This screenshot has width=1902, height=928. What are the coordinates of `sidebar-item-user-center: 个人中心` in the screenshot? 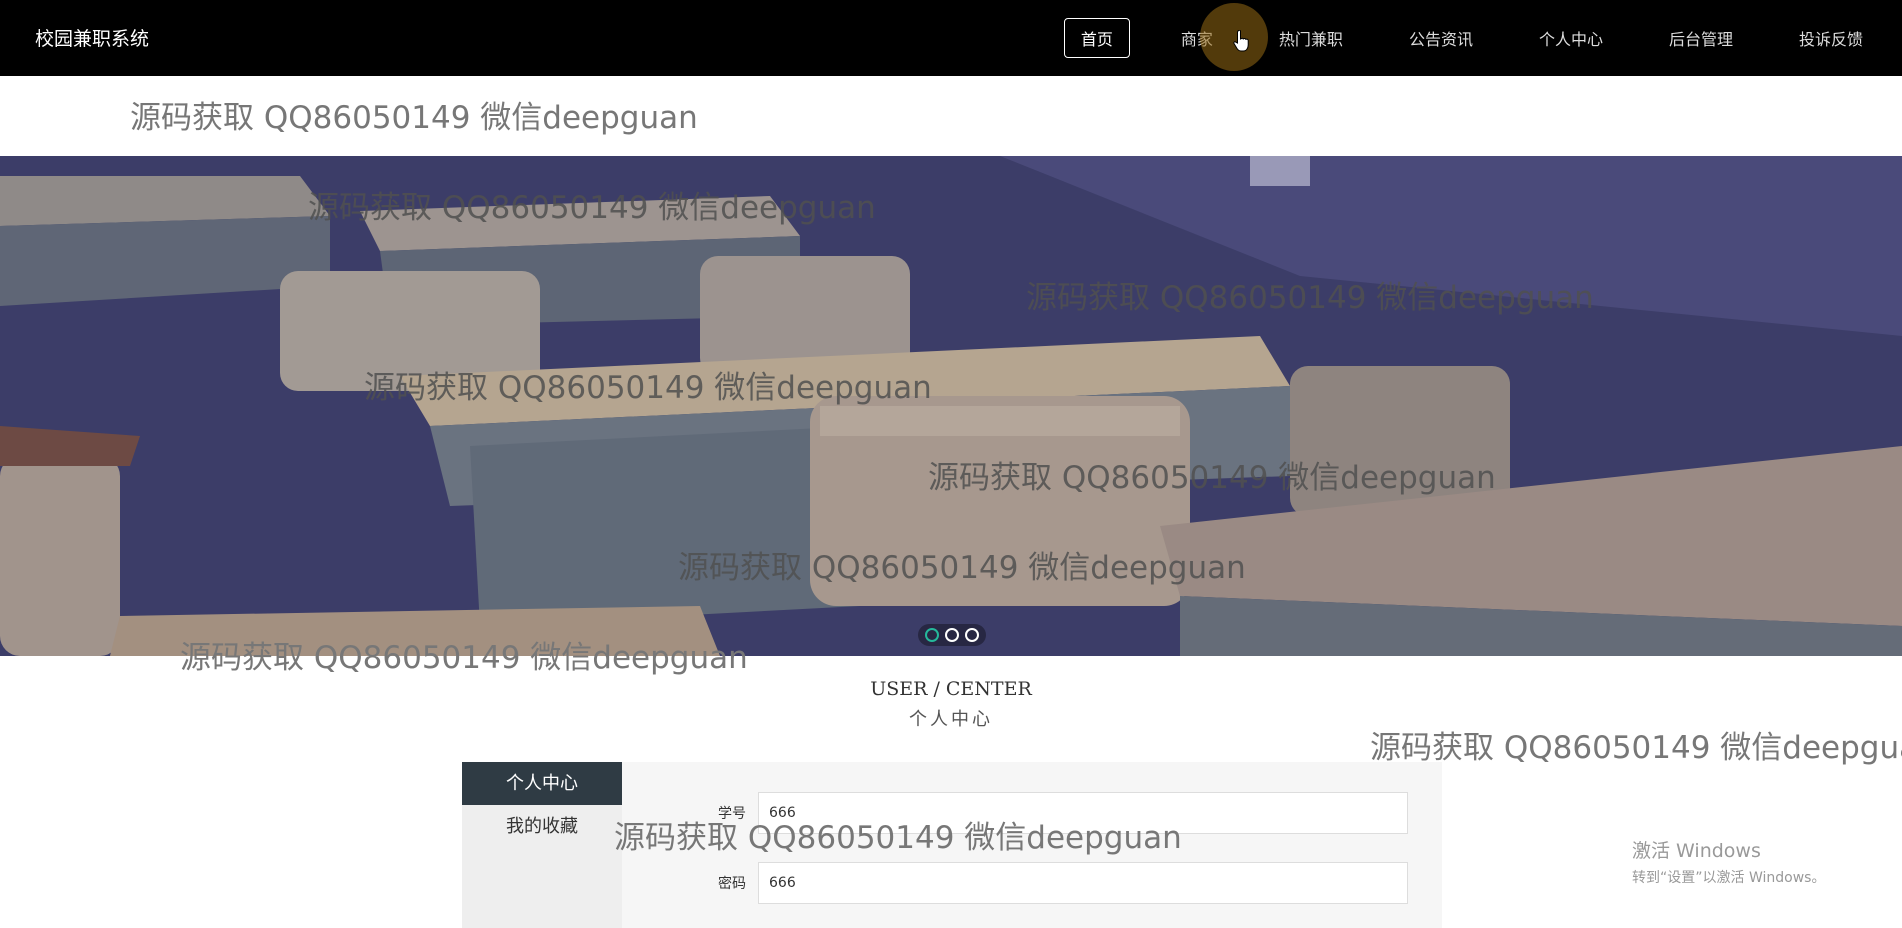 It's located at (542, 783).